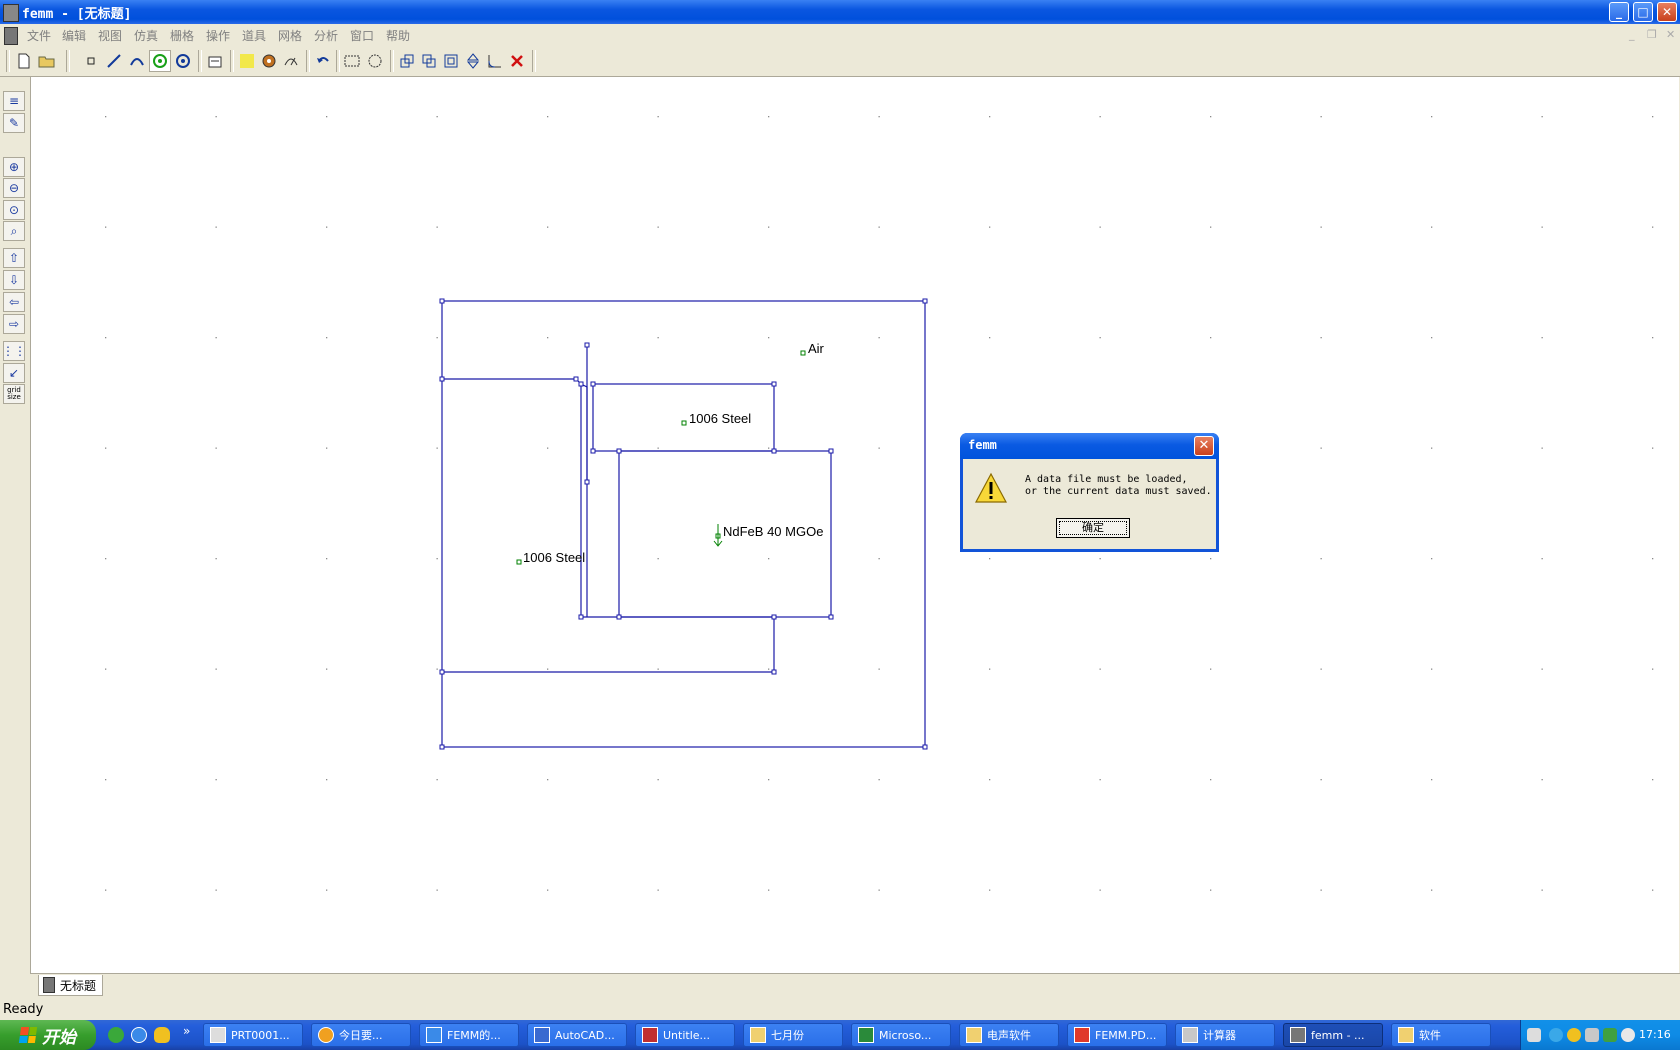 The image size is (1680, 1050). I want to click on snap-grid-icon: ↙, so click(14, 373).